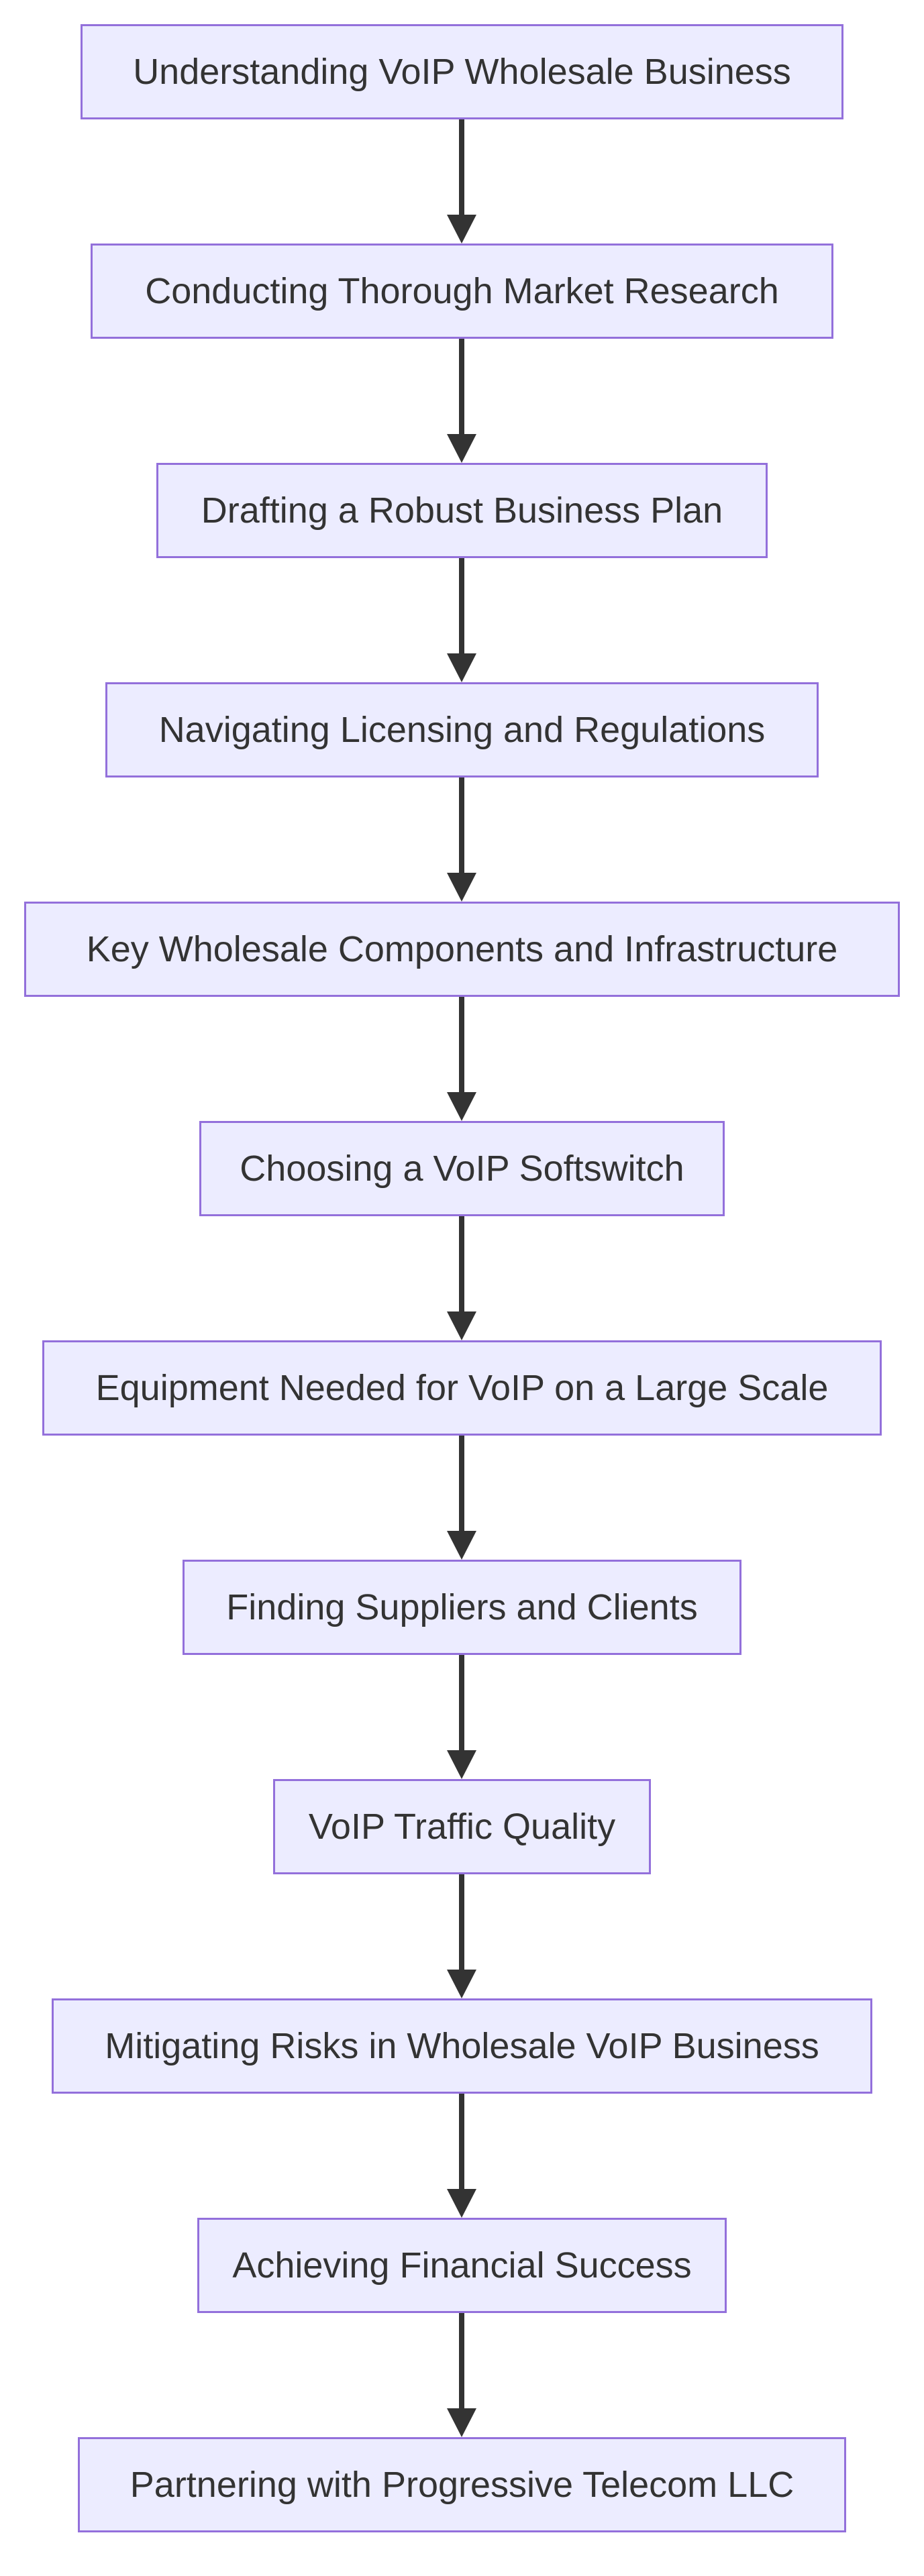 Image resolution: width=924 pixels, height=2576 pixels. I want to click on flow-node-suppliers-clients: Finding Suppliers and Clients, so click(462, 1607).